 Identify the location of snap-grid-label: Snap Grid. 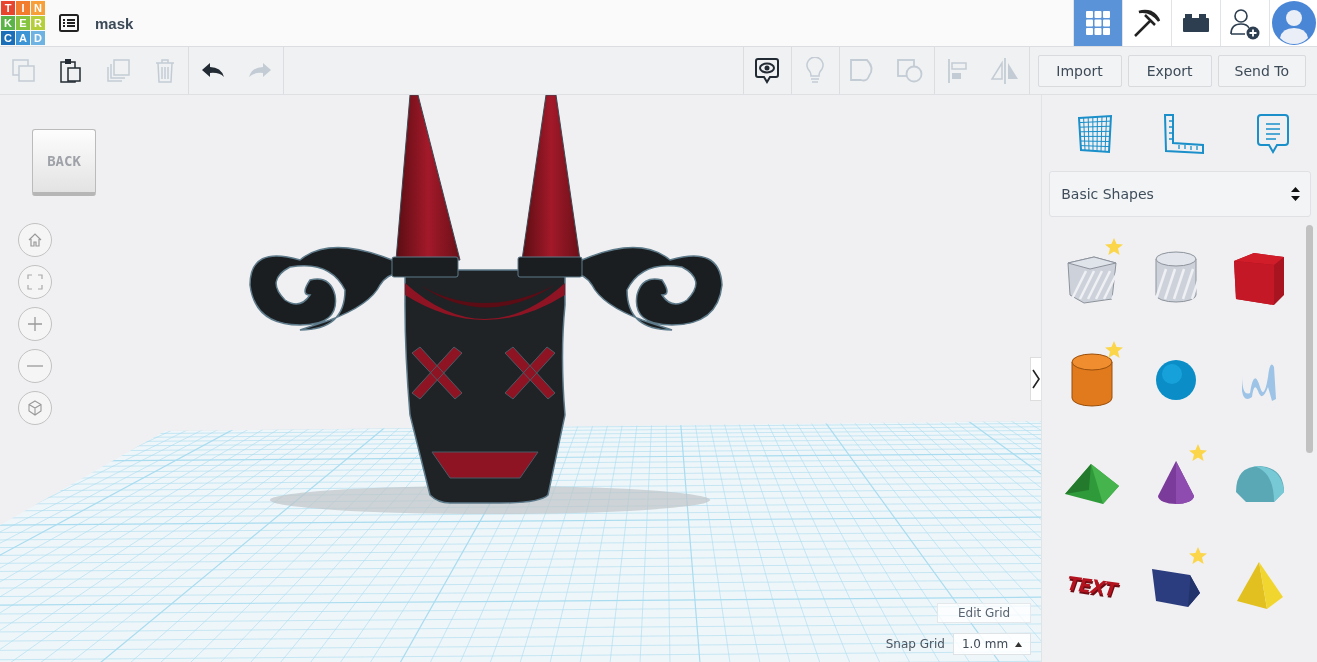
(915, 644).